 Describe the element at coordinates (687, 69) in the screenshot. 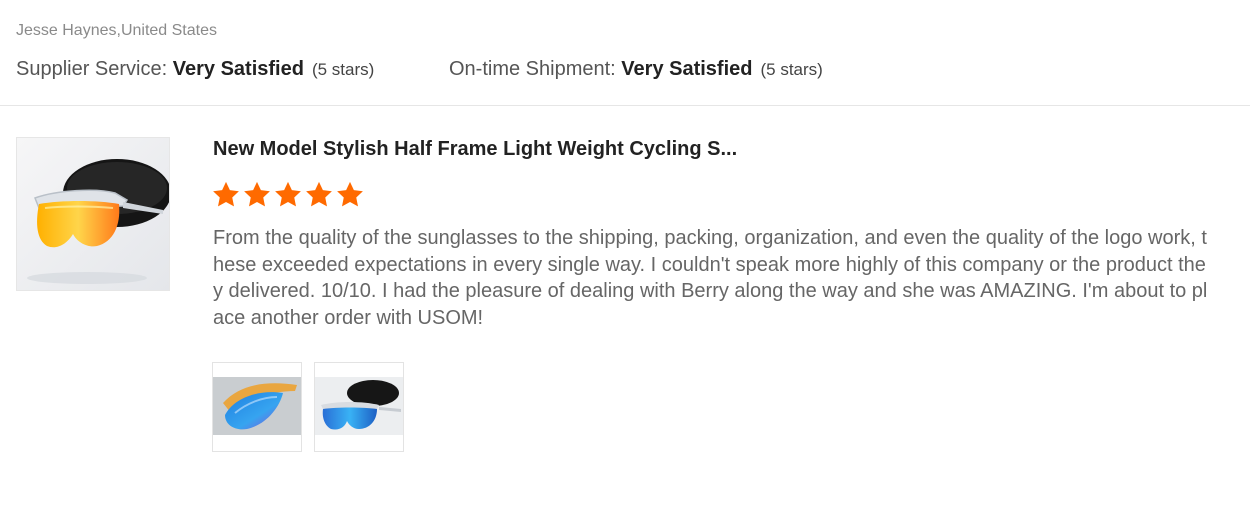

I see `ontime-shipment-value: Very Satisfied` at that location.